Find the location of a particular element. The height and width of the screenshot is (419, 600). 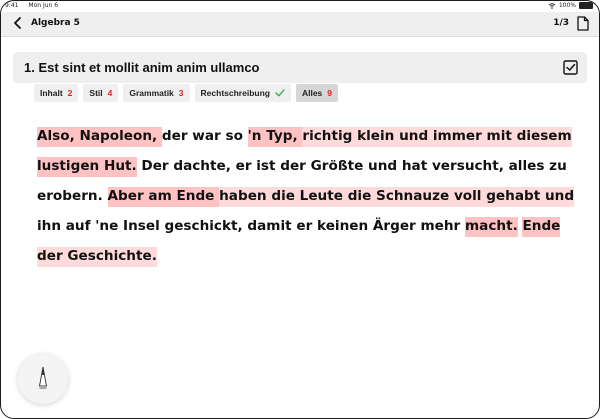

wifi-icon is located at coordinates (552, 5).